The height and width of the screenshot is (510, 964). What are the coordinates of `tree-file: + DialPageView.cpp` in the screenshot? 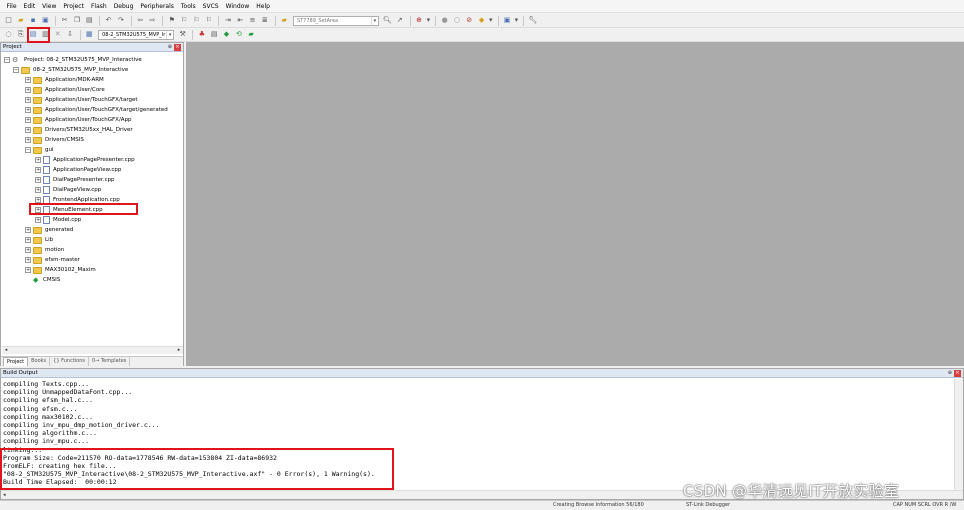 It's located at (68, 190).